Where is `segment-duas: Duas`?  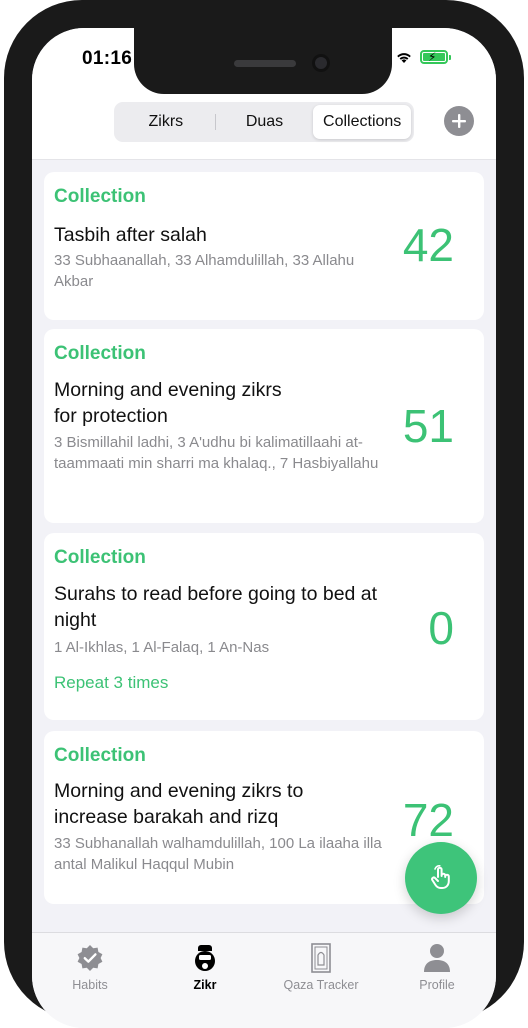 segment-duas: Duas is located at coordinates (265, 122).